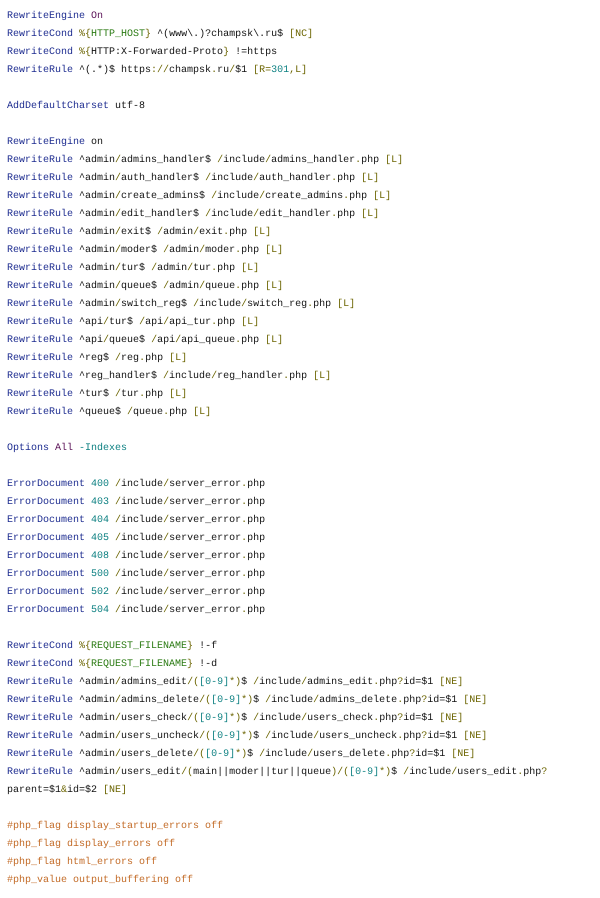  What do you see at coordinates (169, 377) in the screenshot?
I see `code-line: RewriteRule ^reg_handler$ /include/reg_handler.php [L]` at bounding box center [169, 377].